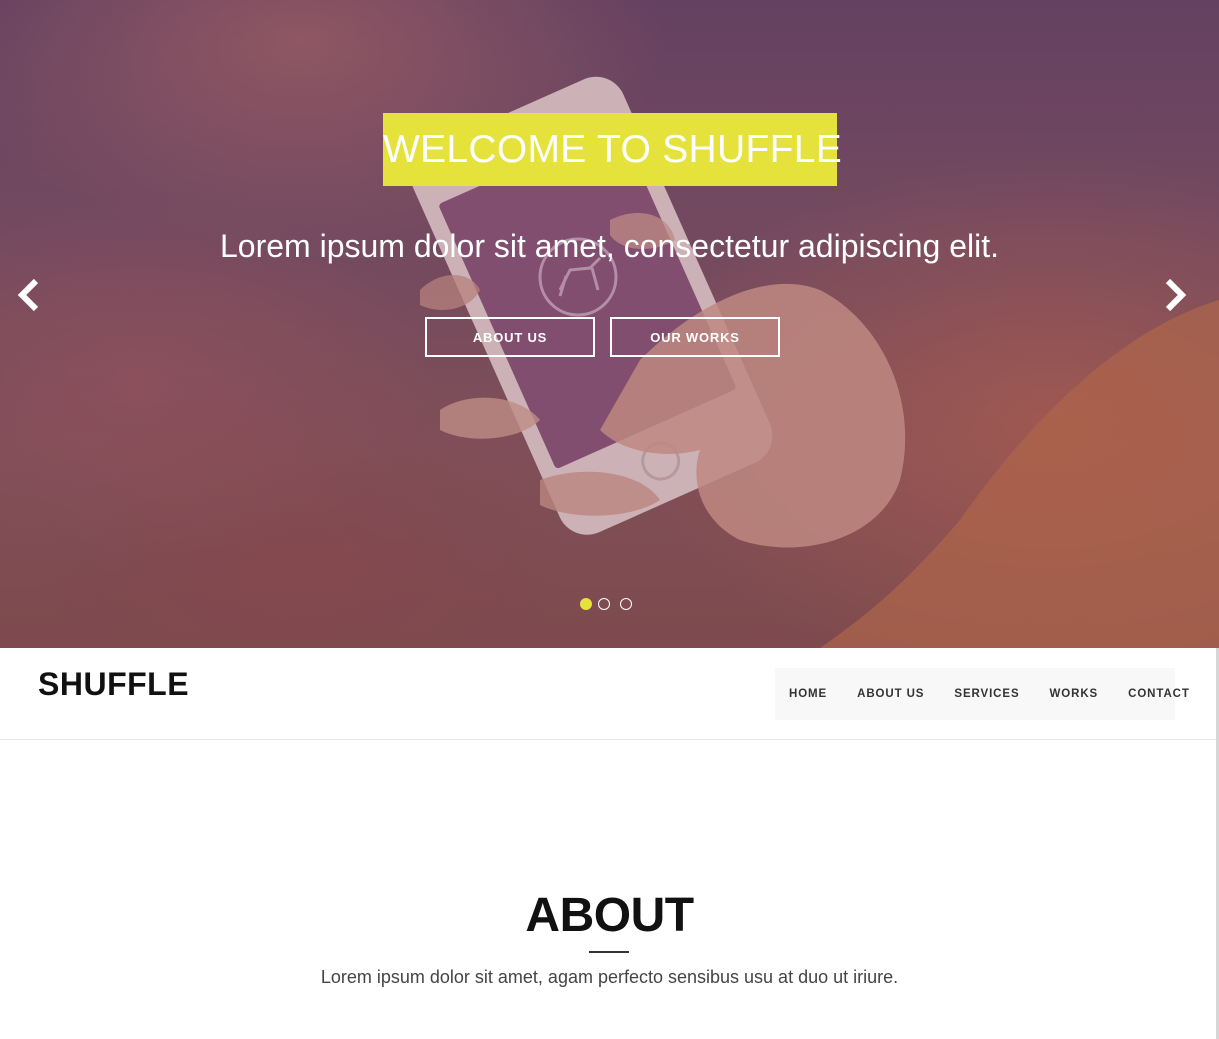 The width and height of the screenshot is (1219, 1039). I want to click on about-title: ABOUT, so click(609, 915).